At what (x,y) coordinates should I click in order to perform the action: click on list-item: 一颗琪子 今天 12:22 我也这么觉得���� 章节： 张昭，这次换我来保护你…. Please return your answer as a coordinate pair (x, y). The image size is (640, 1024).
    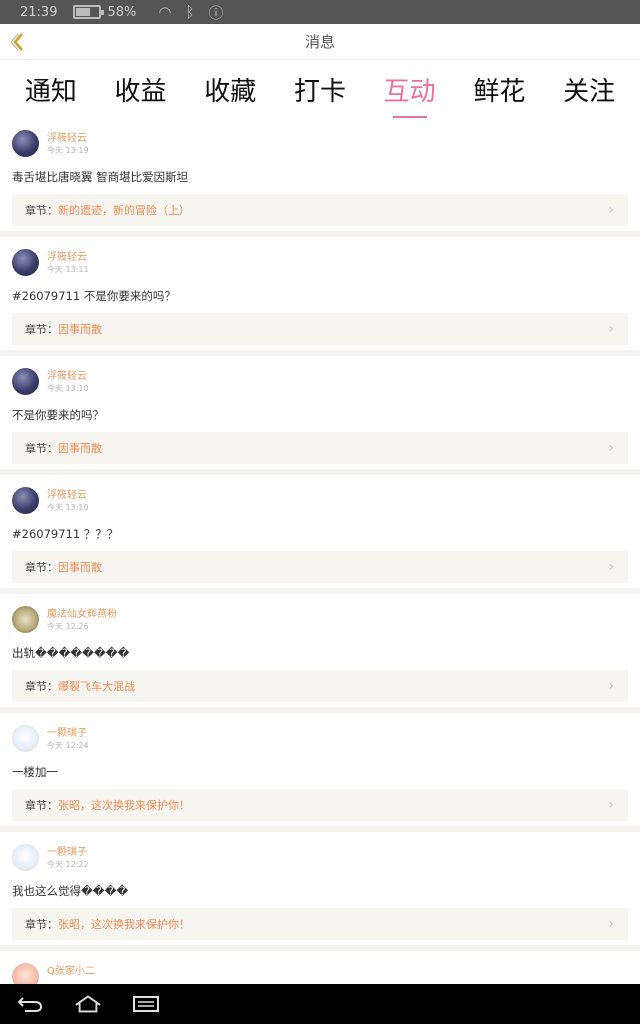
    Looking at the image, I should click on (320, 888).